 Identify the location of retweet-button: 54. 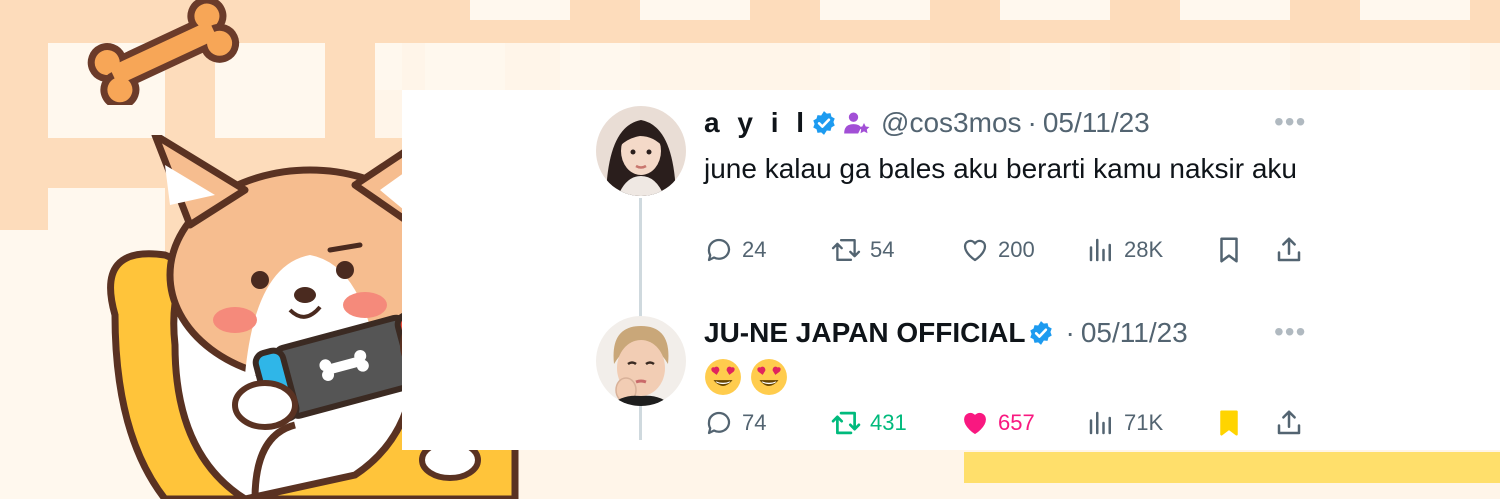
(862, 250).